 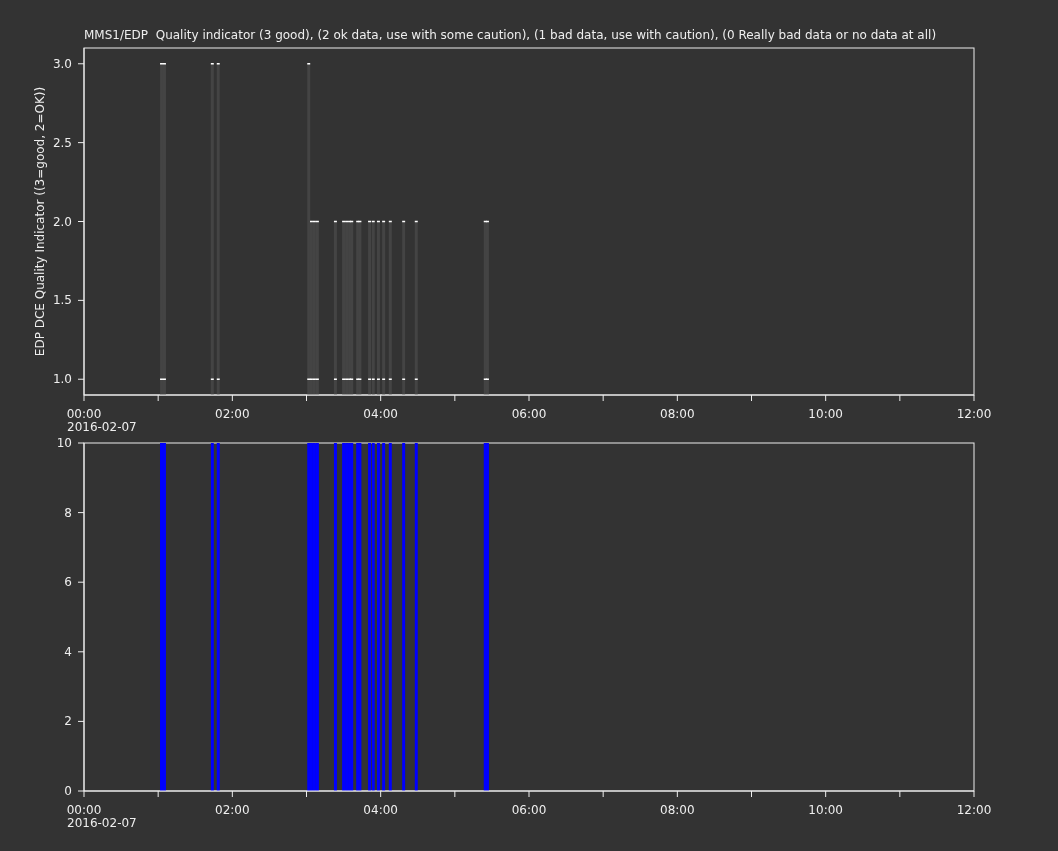 I want to click on tick-label: 1.0, so click(x=62, y=379).